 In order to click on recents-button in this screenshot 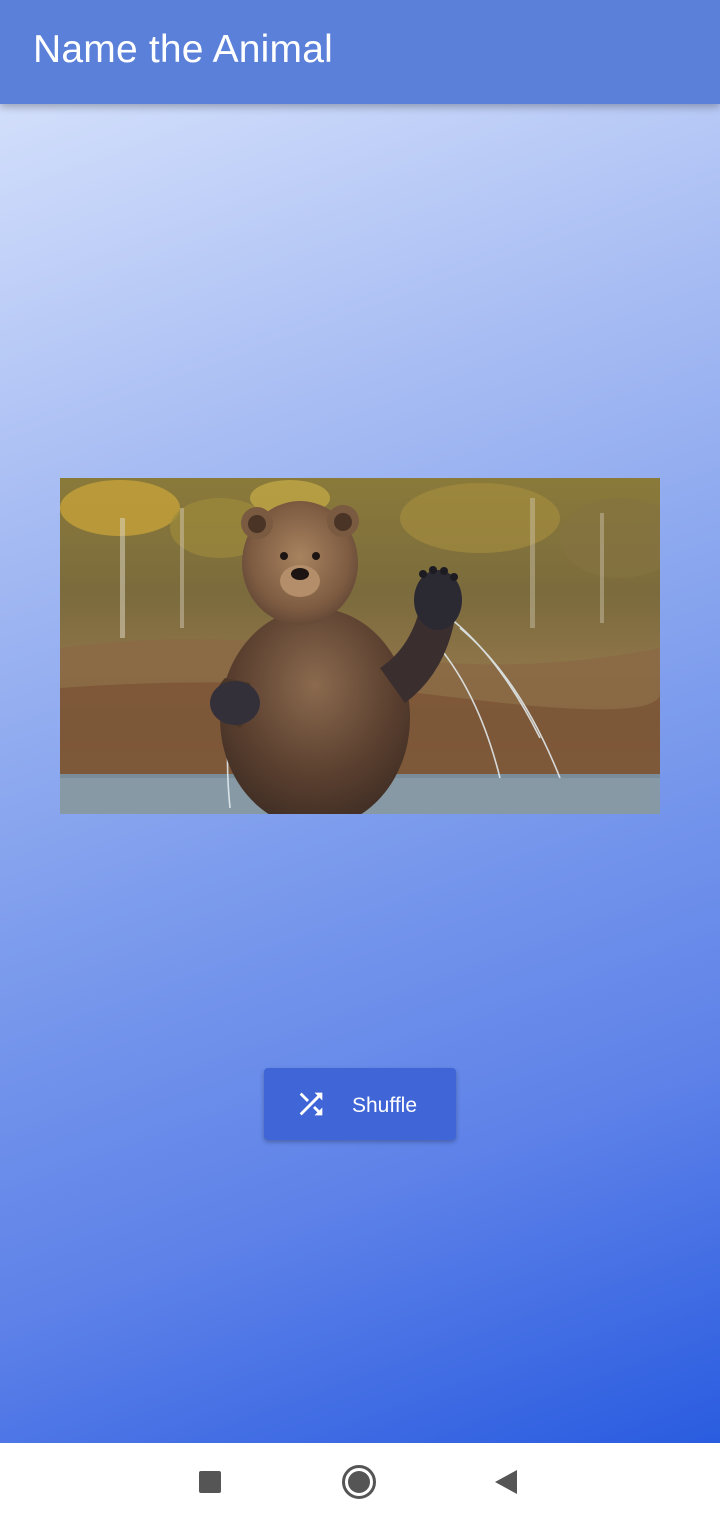, I will do `click(210, 1482)`.